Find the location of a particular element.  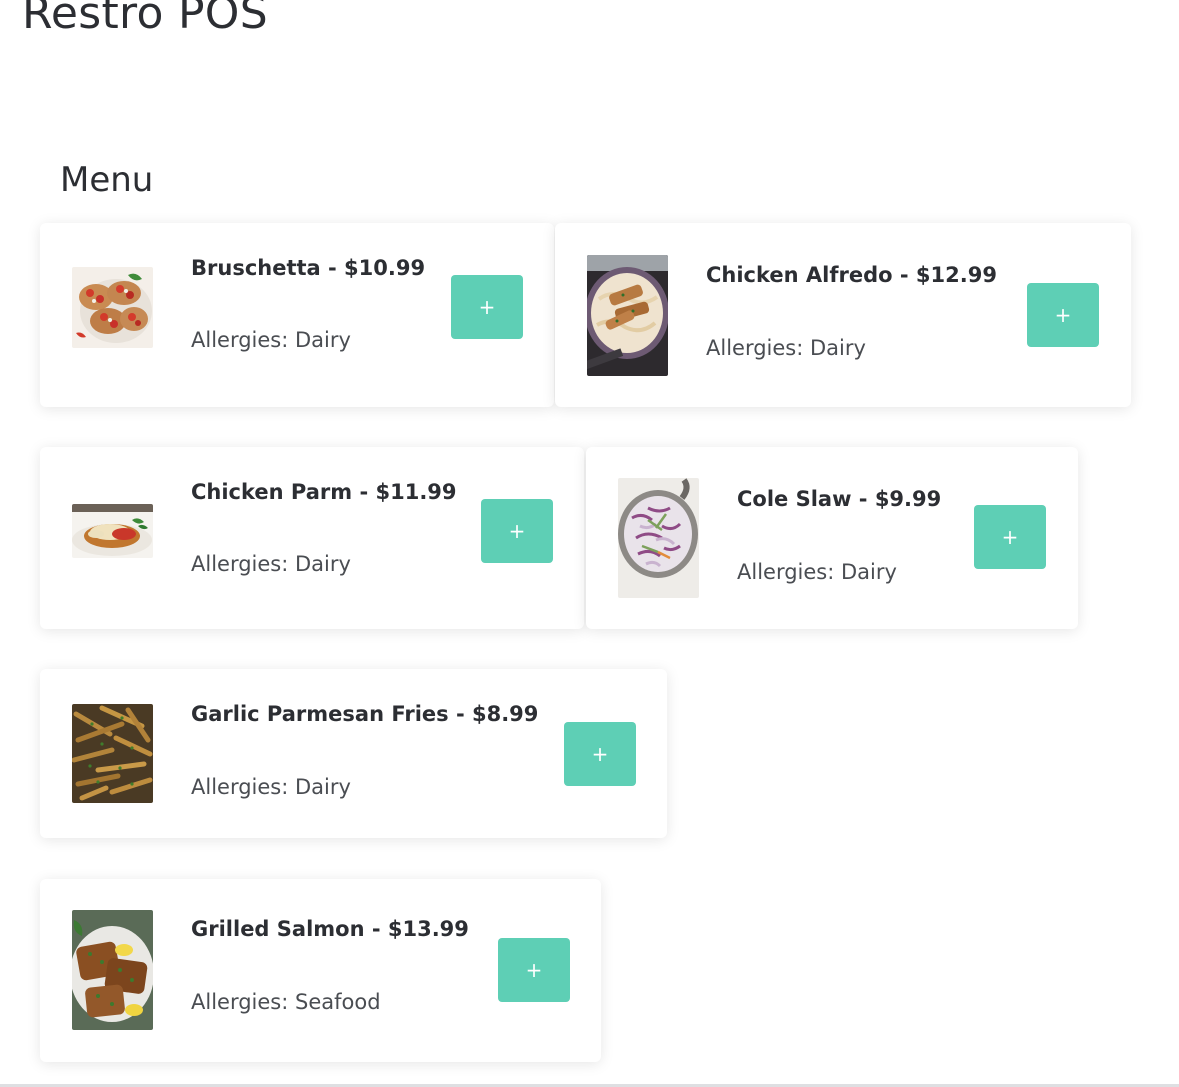

menu-item-name-price: Grilled Salmon - $13.99 is located at coordinates (330, 929).